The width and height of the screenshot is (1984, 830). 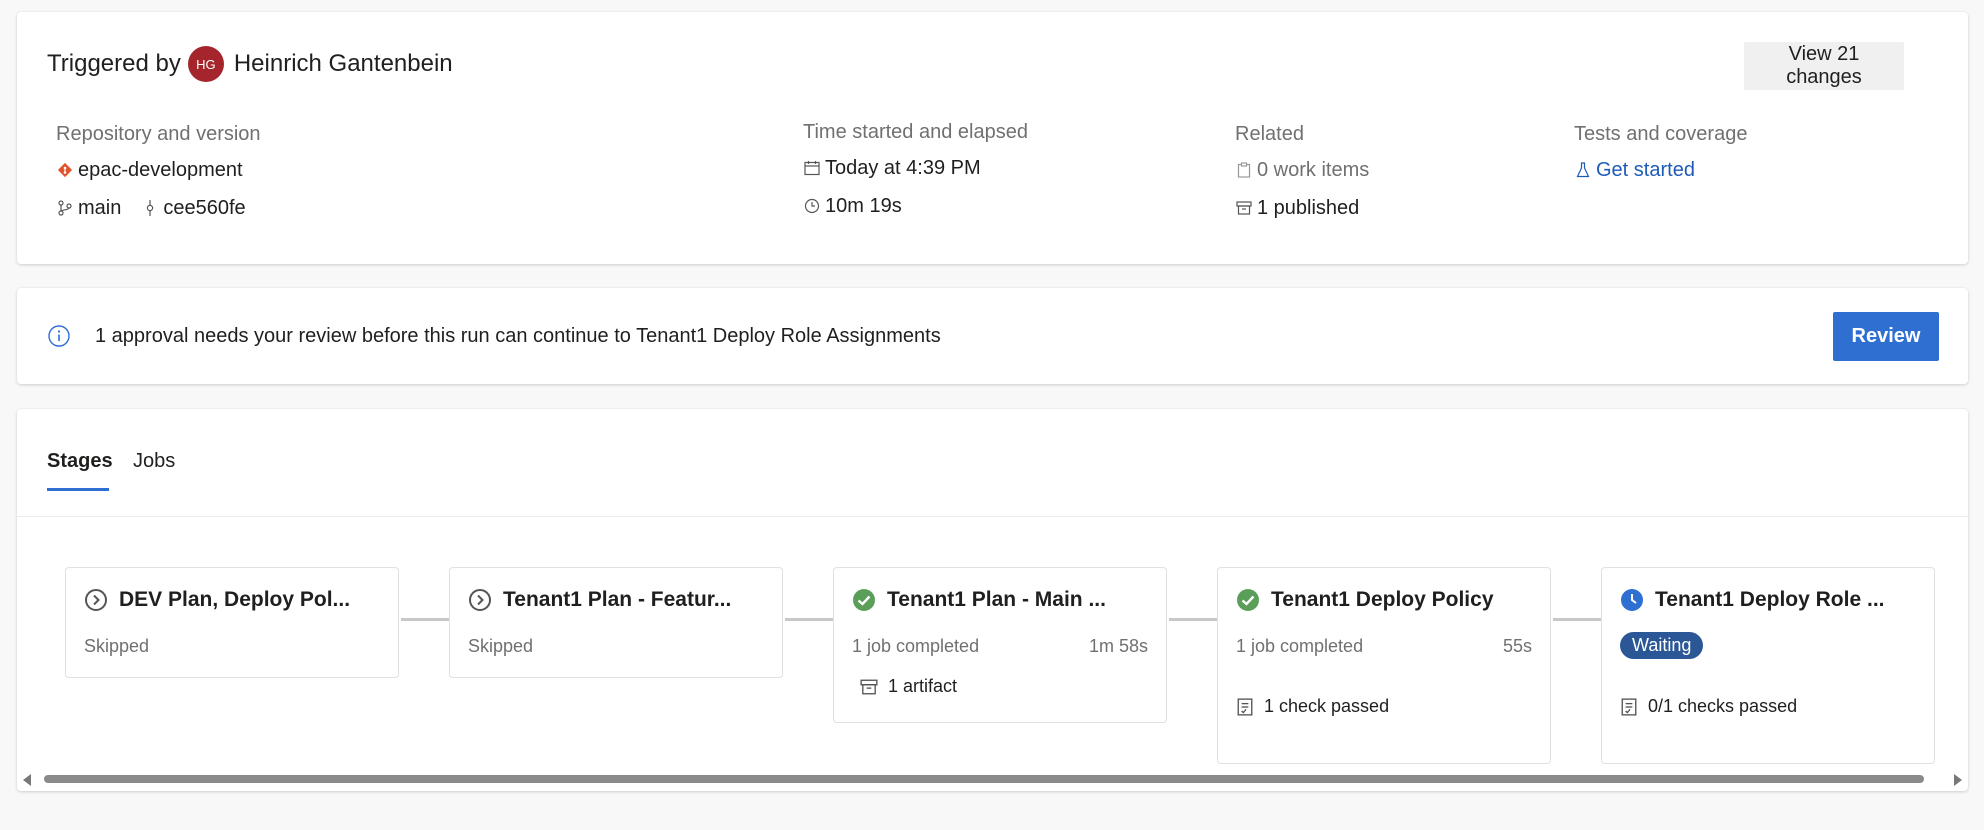 I want to click on scroll-left-arrow-icon, so click(x=27, y=780).